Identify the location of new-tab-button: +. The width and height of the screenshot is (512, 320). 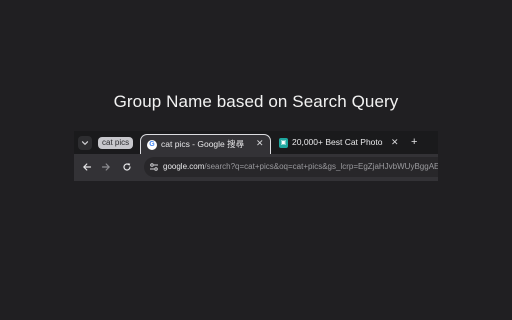
(414, 142).